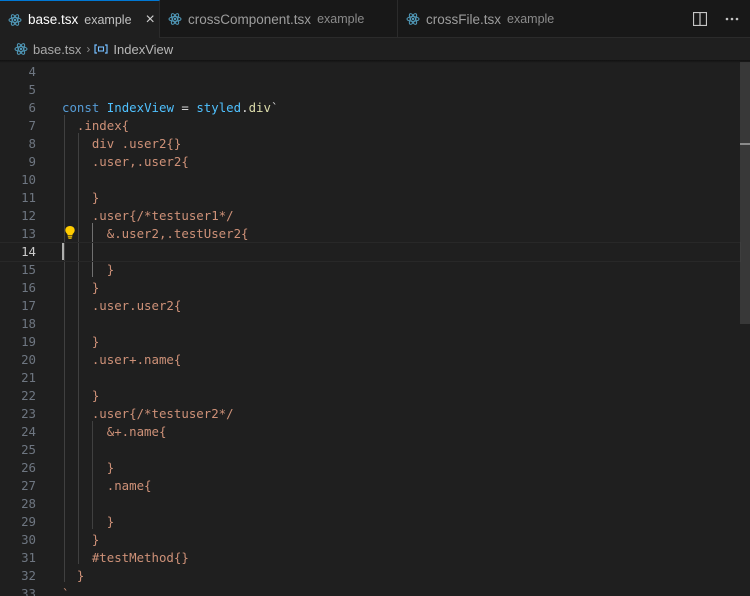 Image resolution: width=750 pixels, height=596 pixels. I want to click on more-actions-icon, so click(732, 19).